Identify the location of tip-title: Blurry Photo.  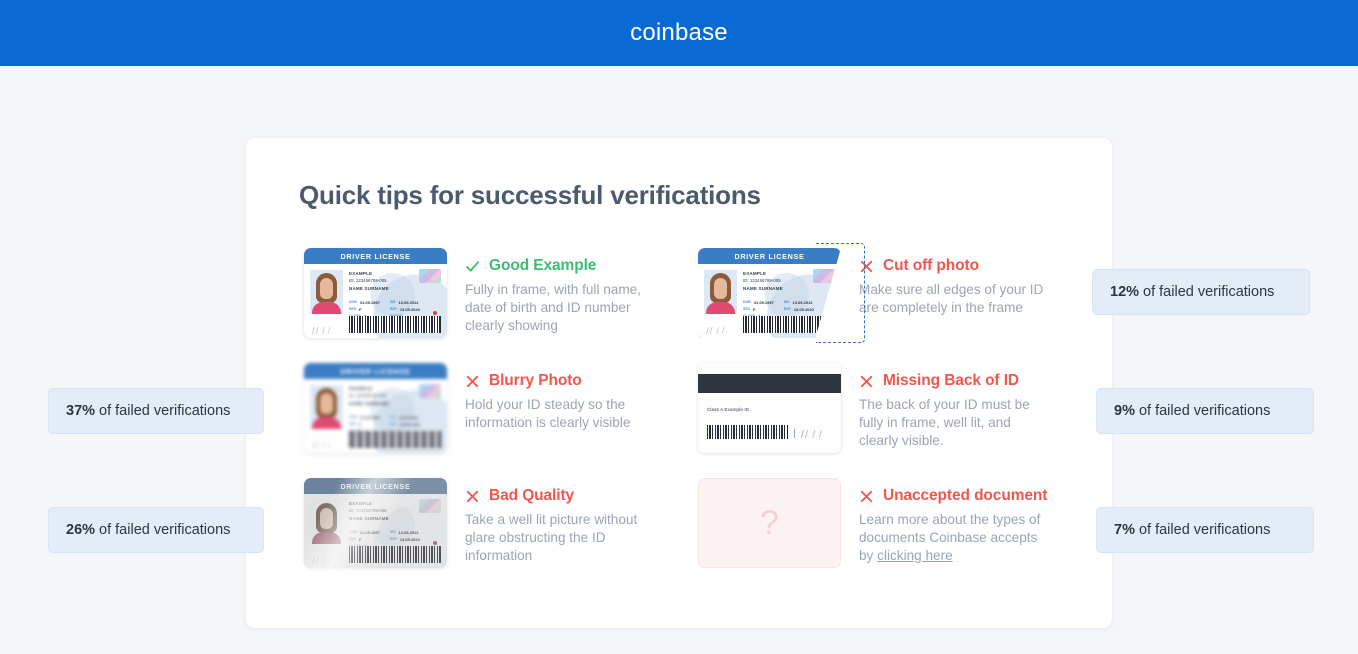
(535, 380).